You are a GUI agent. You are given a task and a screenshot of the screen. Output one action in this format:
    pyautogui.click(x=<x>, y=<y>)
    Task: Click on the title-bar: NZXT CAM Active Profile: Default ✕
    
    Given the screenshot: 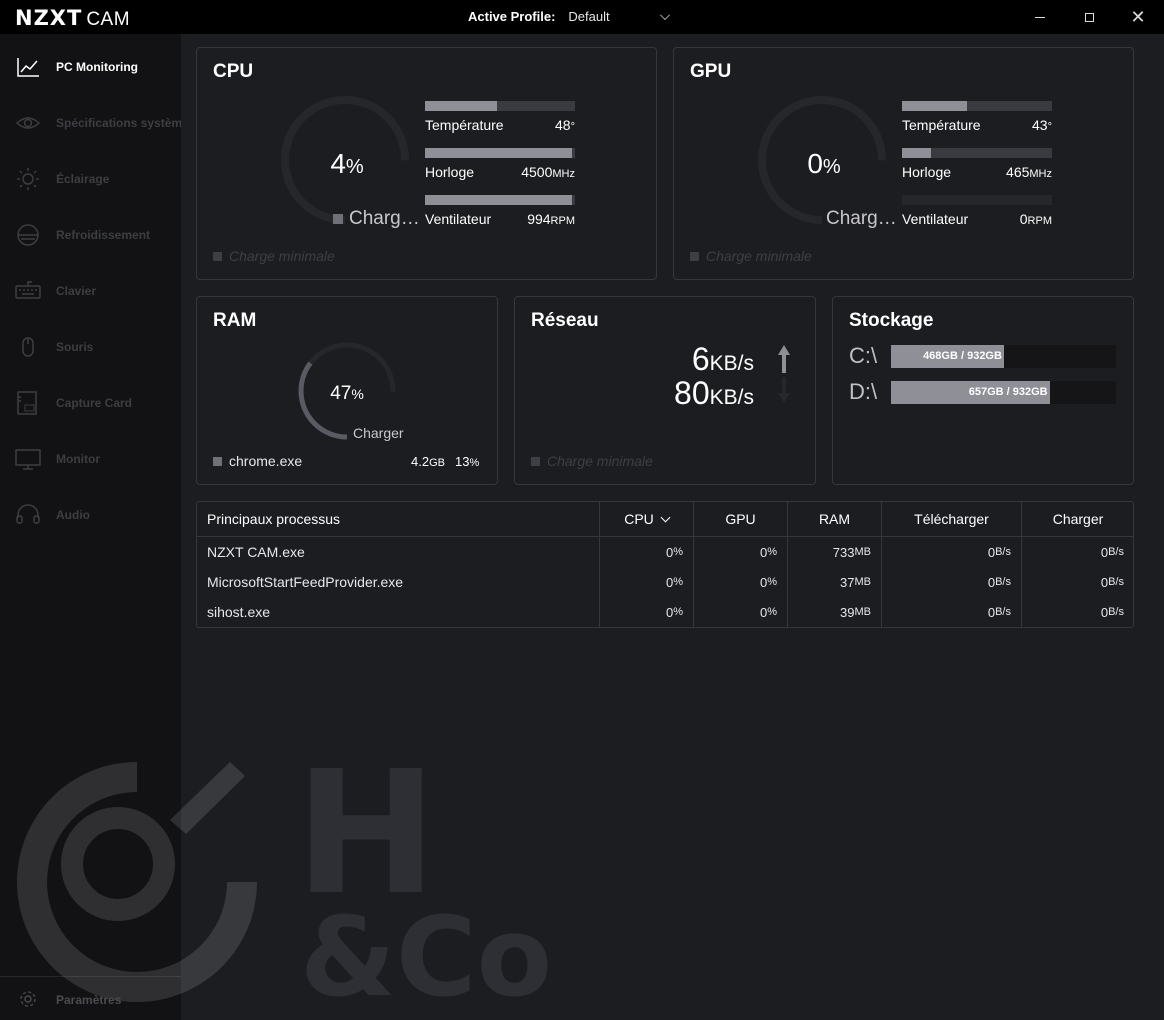 What is the action you would take?
    pyautogui.click(x=582, y=17)
    